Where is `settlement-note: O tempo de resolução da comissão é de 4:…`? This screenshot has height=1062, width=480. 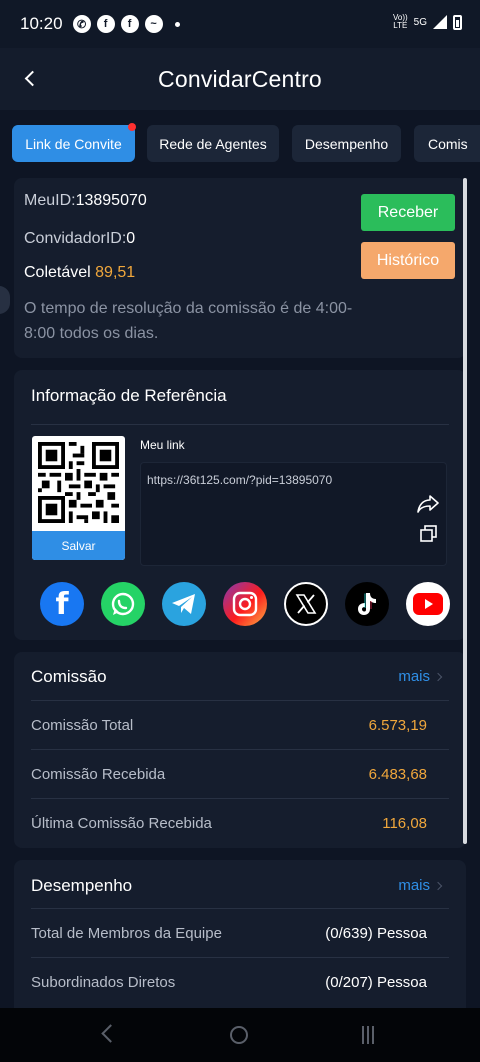
settlement-note: O tempo de resolução da comissão é de 4:… is located at coordinates (188, 321).